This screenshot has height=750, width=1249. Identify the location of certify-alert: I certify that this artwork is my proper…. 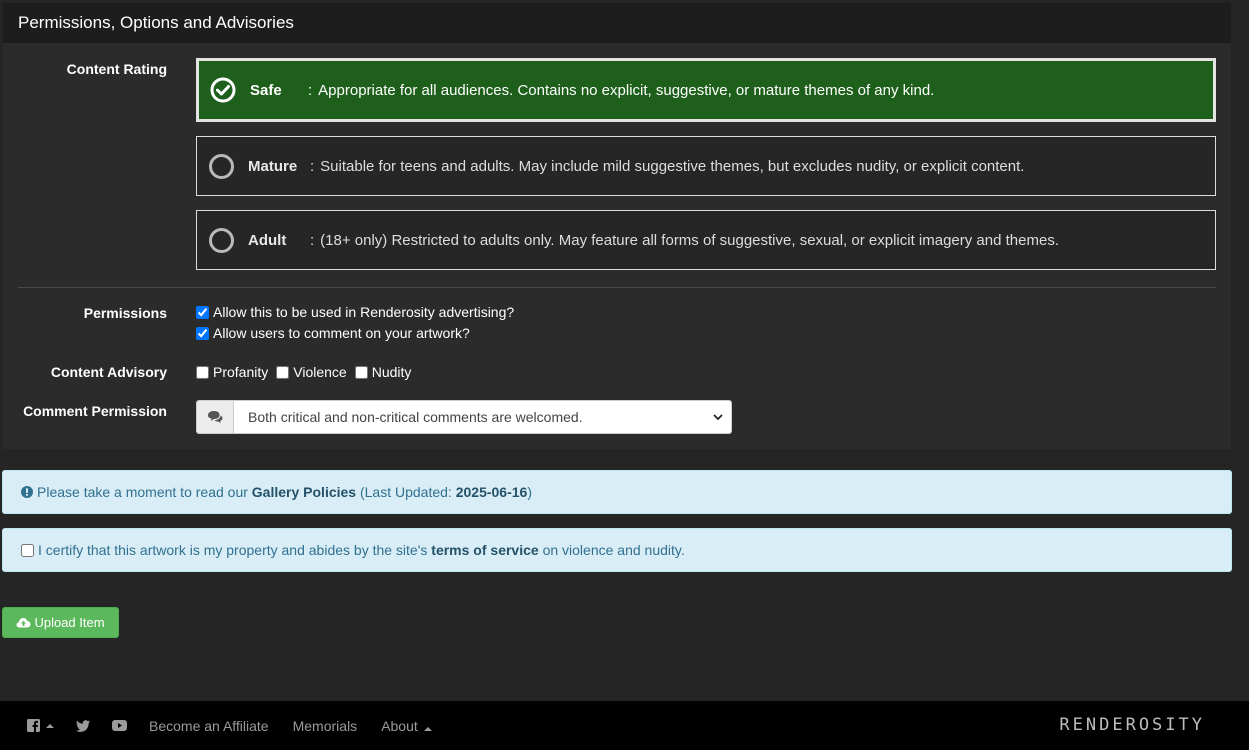
(617, 550).